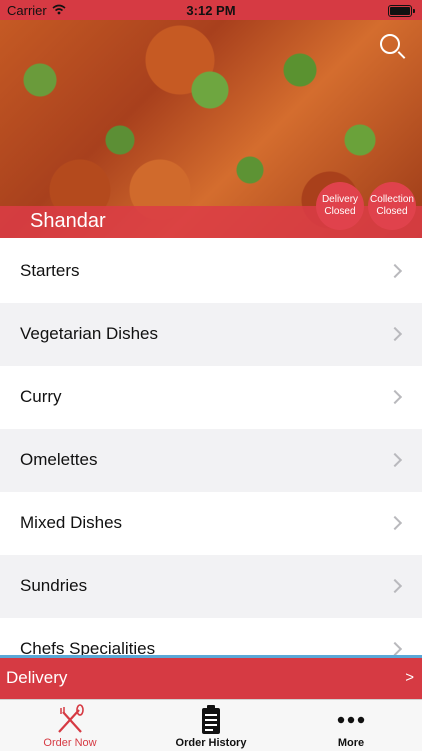 The image size is (422, 751). What do you see at coordinates (211, 743) in the screenshot?
I see `tab-label: Order History` at bounding box center [211, 743].